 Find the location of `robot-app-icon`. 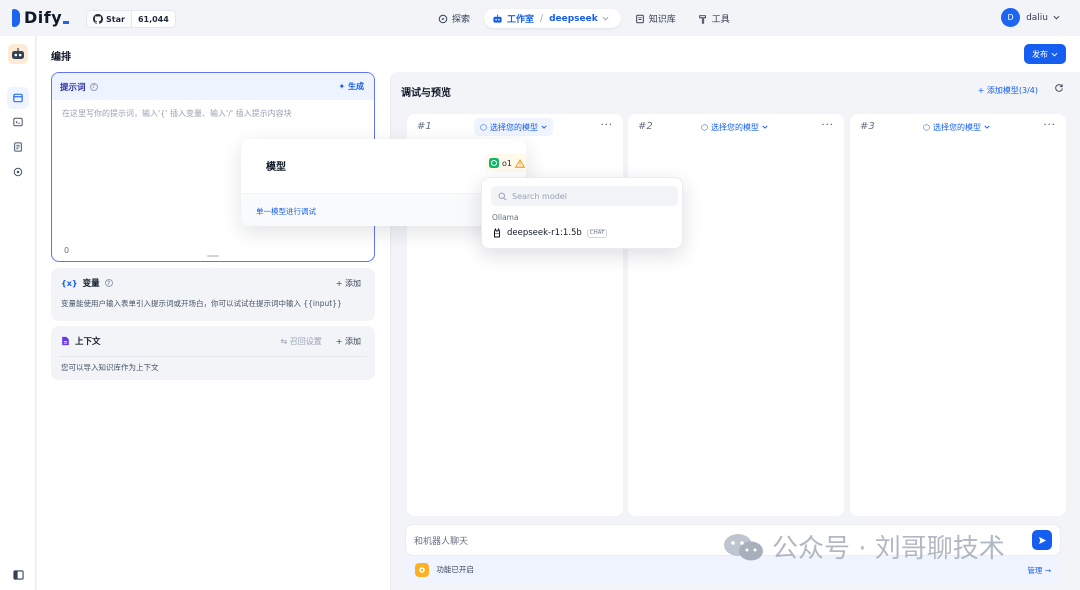

robot-app-icon is located at coordinates (18, 53).